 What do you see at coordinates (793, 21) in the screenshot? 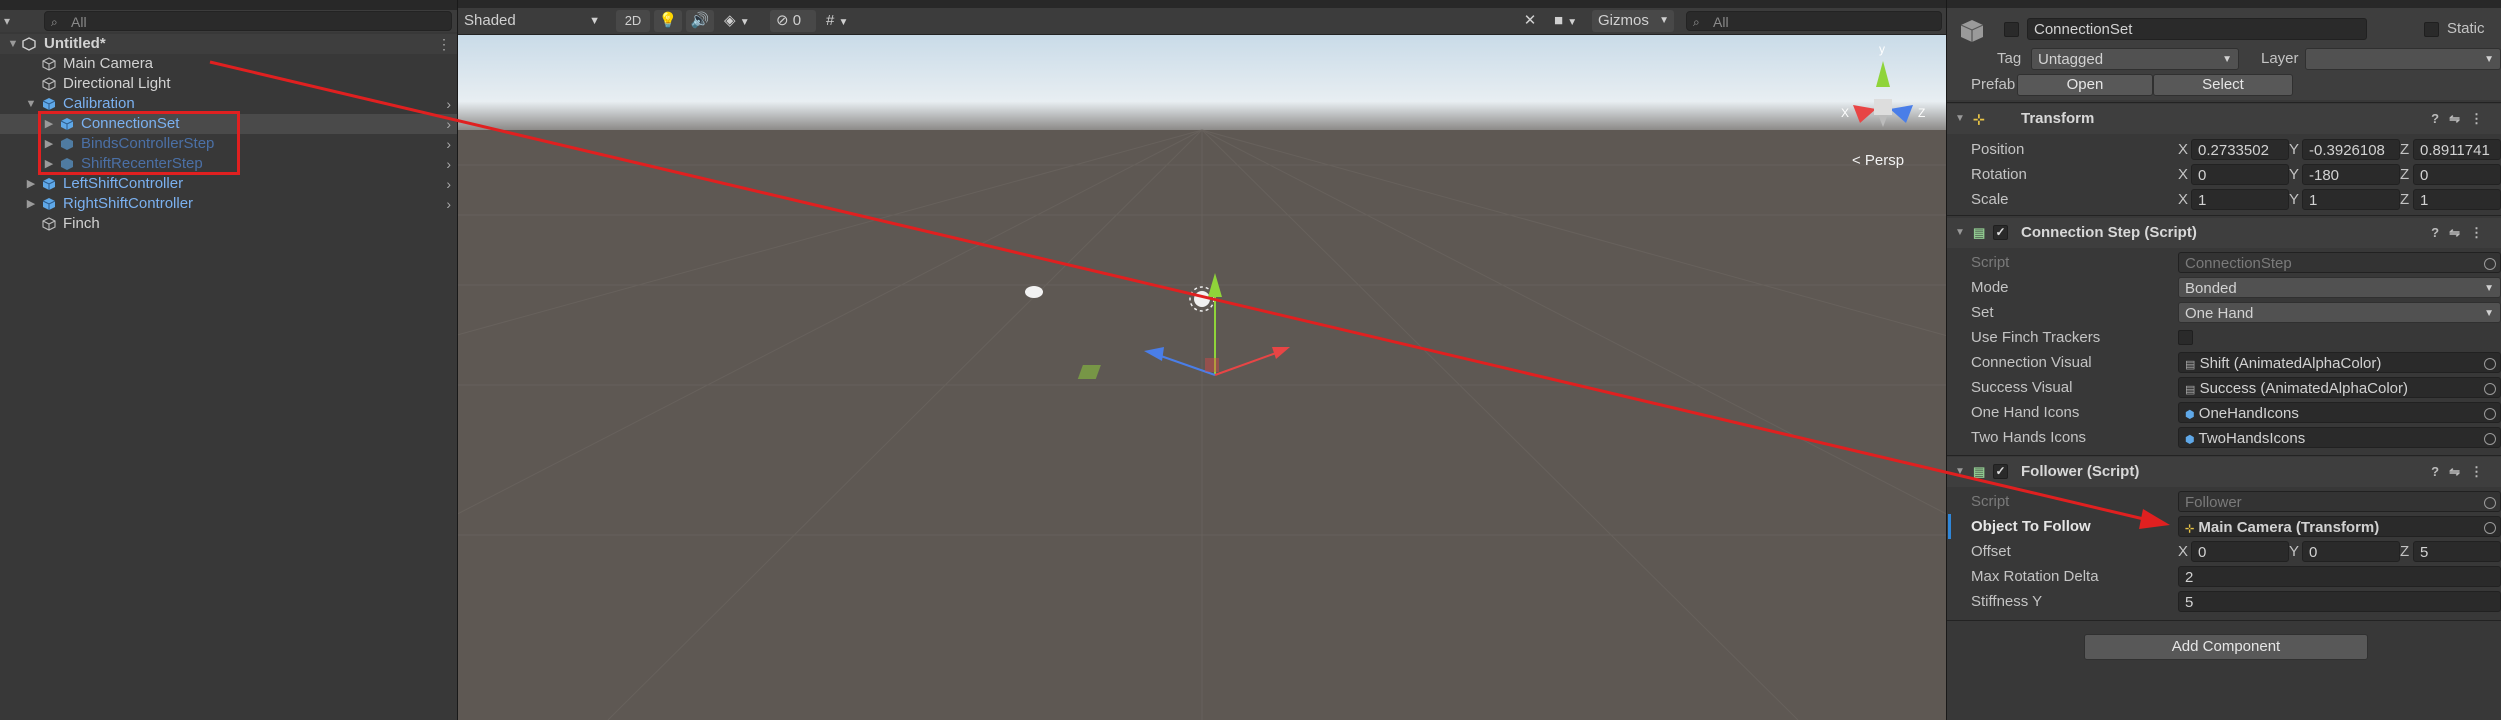
I see `scene-visibility-toggle: ⊘ 0` at bounding box center [793, 21].